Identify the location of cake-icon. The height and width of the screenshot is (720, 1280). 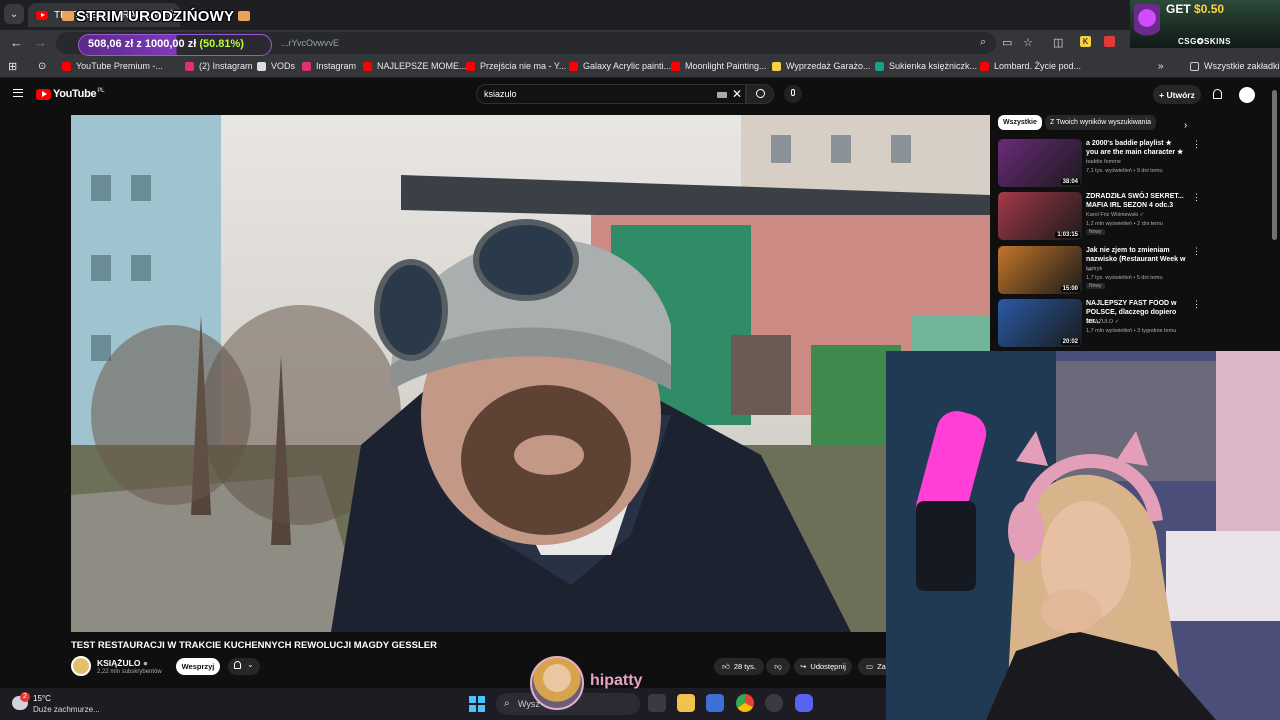
(244, 16).